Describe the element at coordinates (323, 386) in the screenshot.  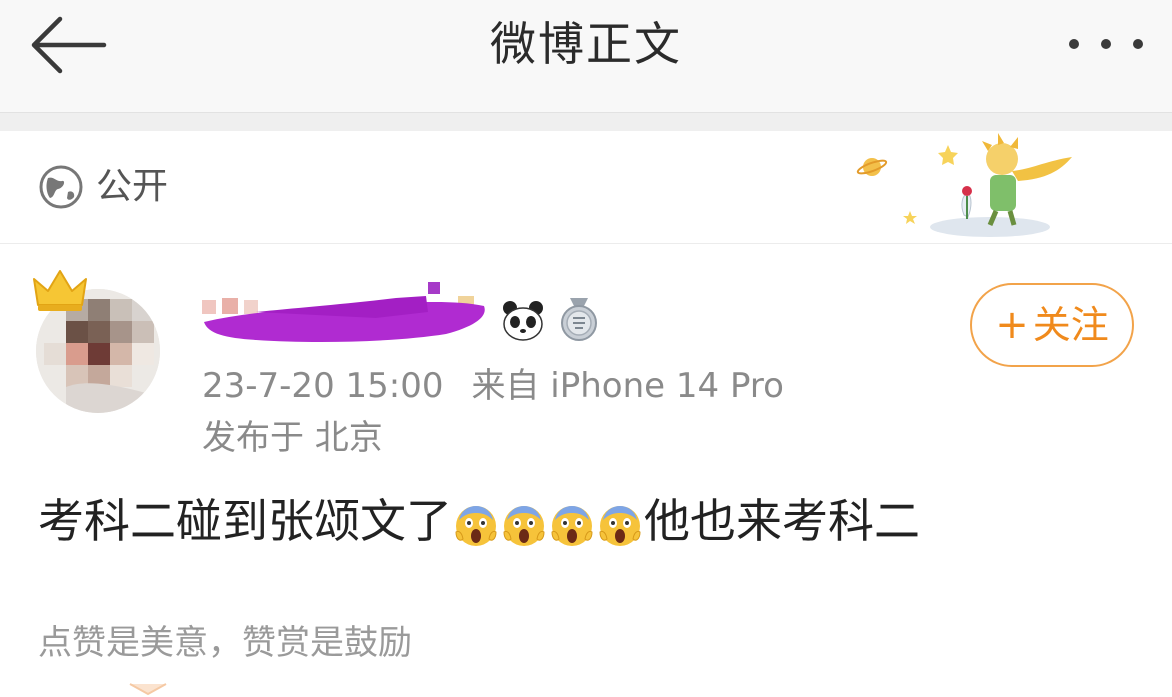
I see `post-timestamp: 23-7-20 15:00` at that location.